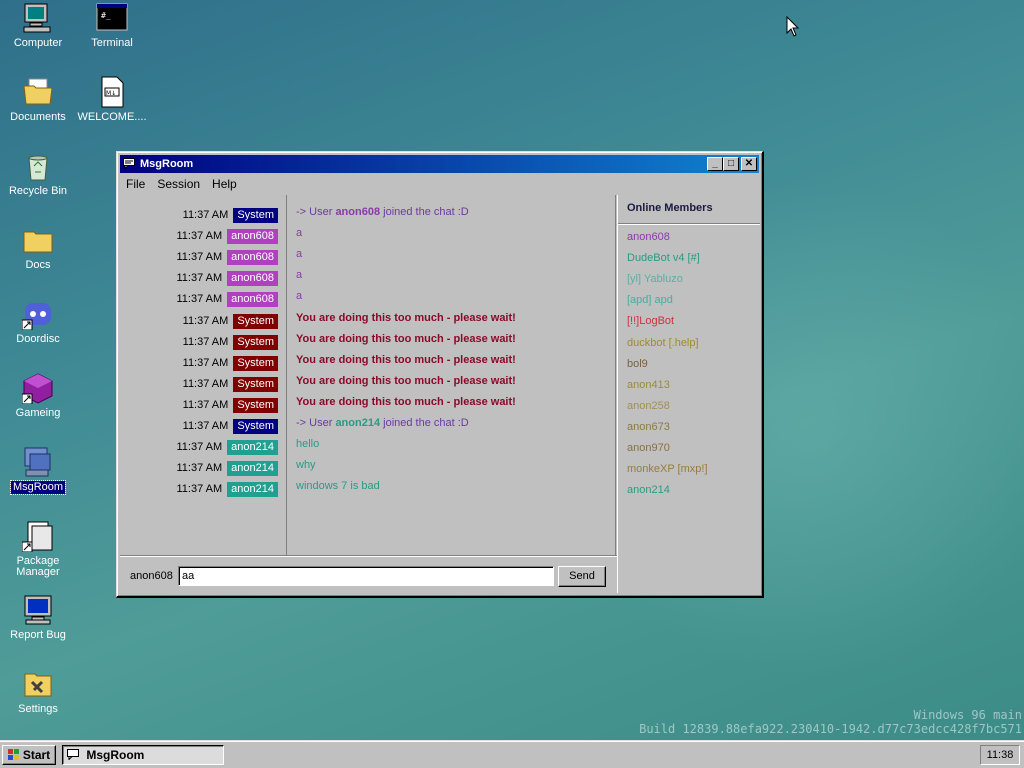 This screenshot has width=1024, height=768. Describe the element at coordinates (648, 427) in the screenshot. I see `member-item: anon673` at that location.